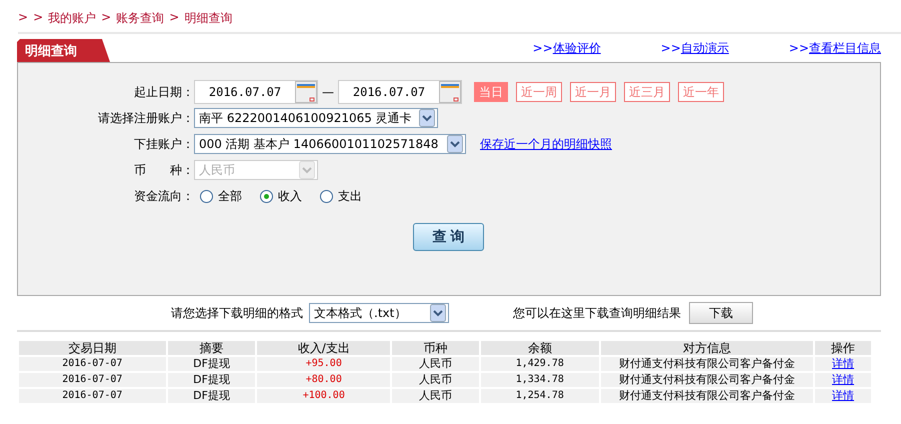 The width and height of the screenshot is (901, 424). Describe the element at coordinates (324, 396) in the screenshot. I see `table-cell: +100.00` at that location.